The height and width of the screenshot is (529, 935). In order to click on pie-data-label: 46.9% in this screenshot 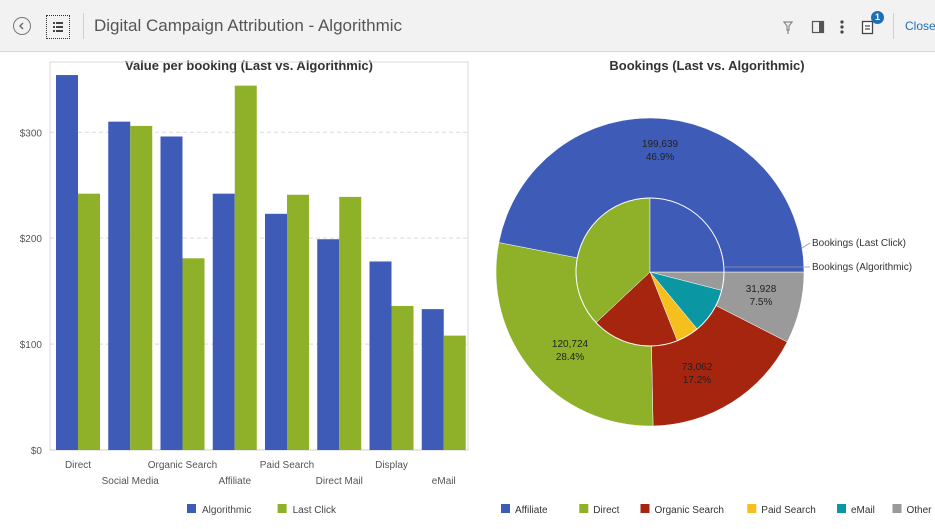, I will do `click(660, 157)`.